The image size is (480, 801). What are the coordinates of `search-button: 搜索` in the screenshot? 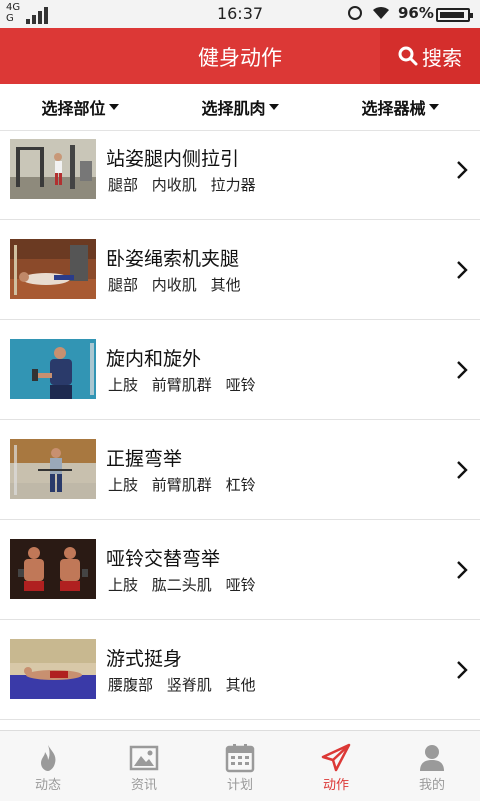 It's located at (430, 56).